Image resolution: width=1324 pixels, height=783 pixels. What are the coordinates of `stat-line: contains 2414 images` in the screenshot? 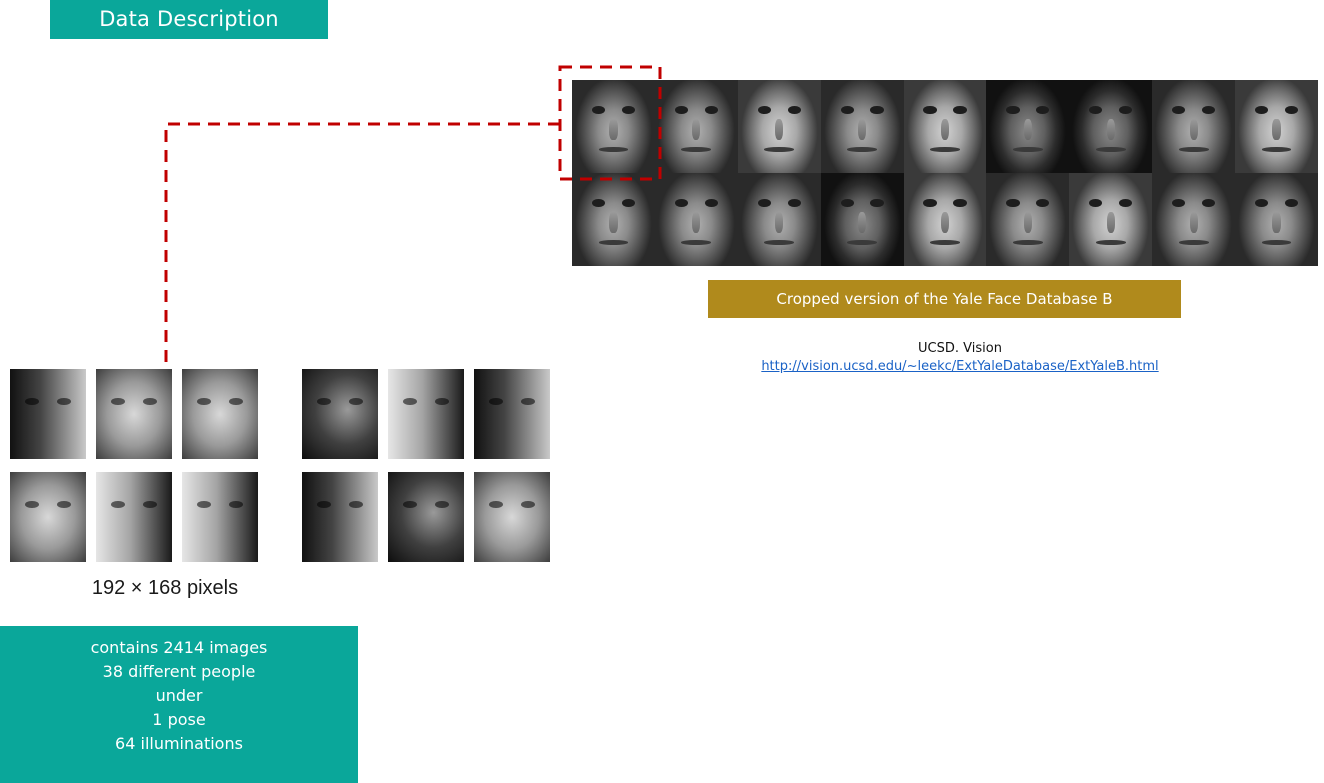 It's located at (179, 647).